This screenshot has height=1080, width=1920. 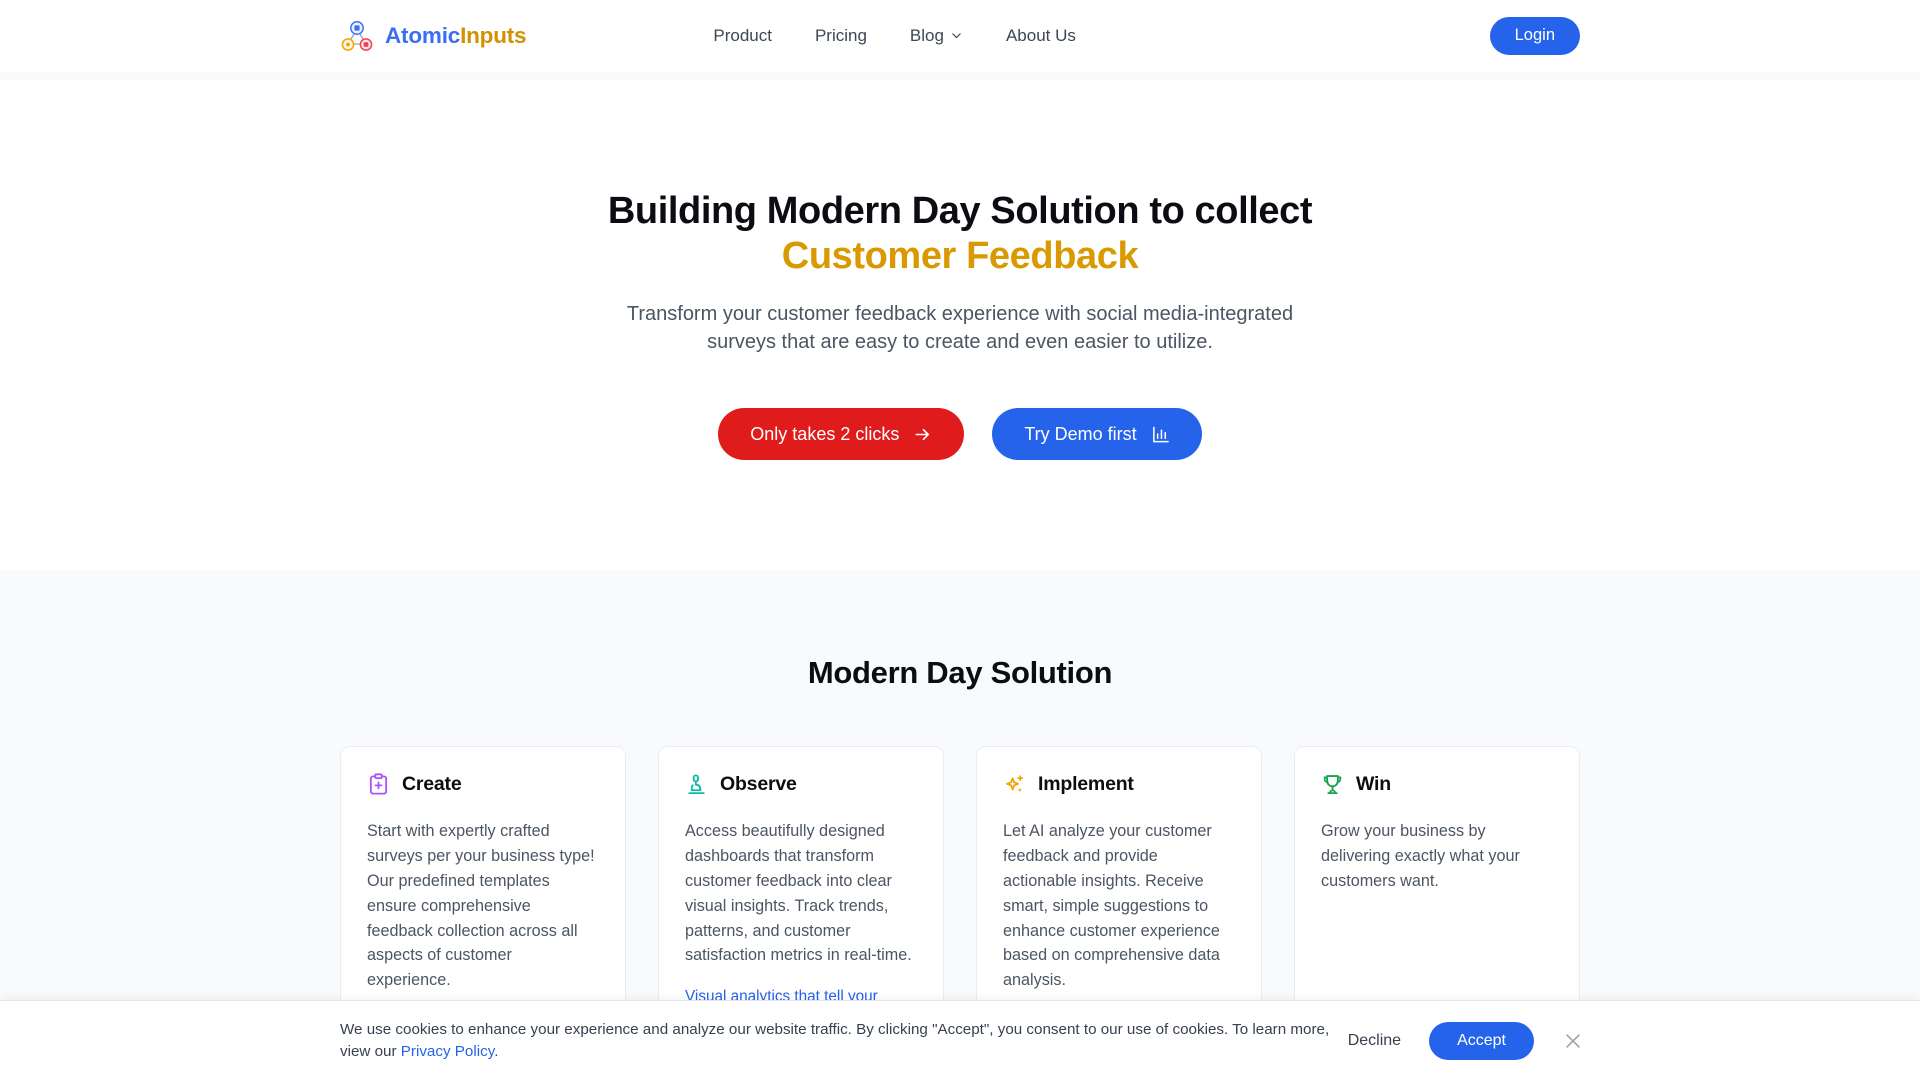 I want to click on feature-card-win-title: Win, so click(x=1373, y=784).